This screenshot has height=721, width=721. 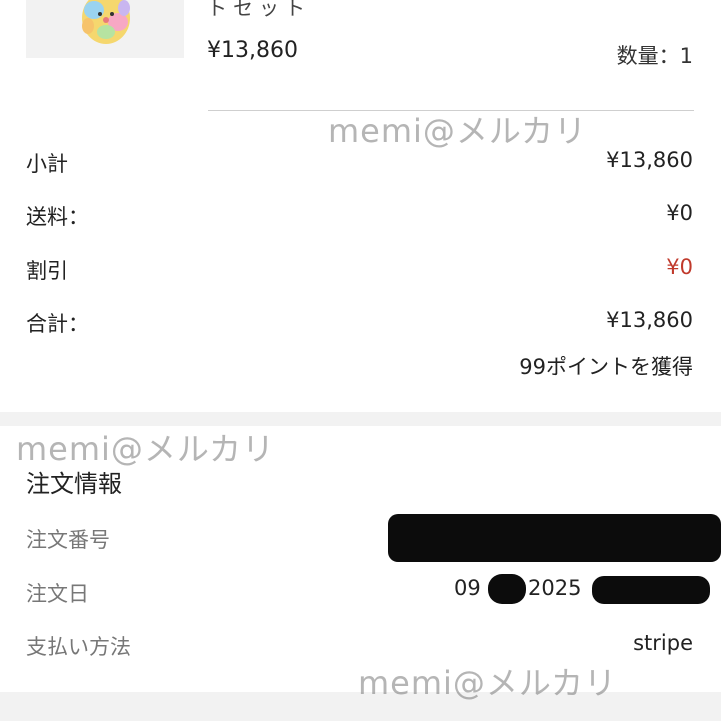 I want to click on subtotal-label: 小計, so click(x=47, y=164).